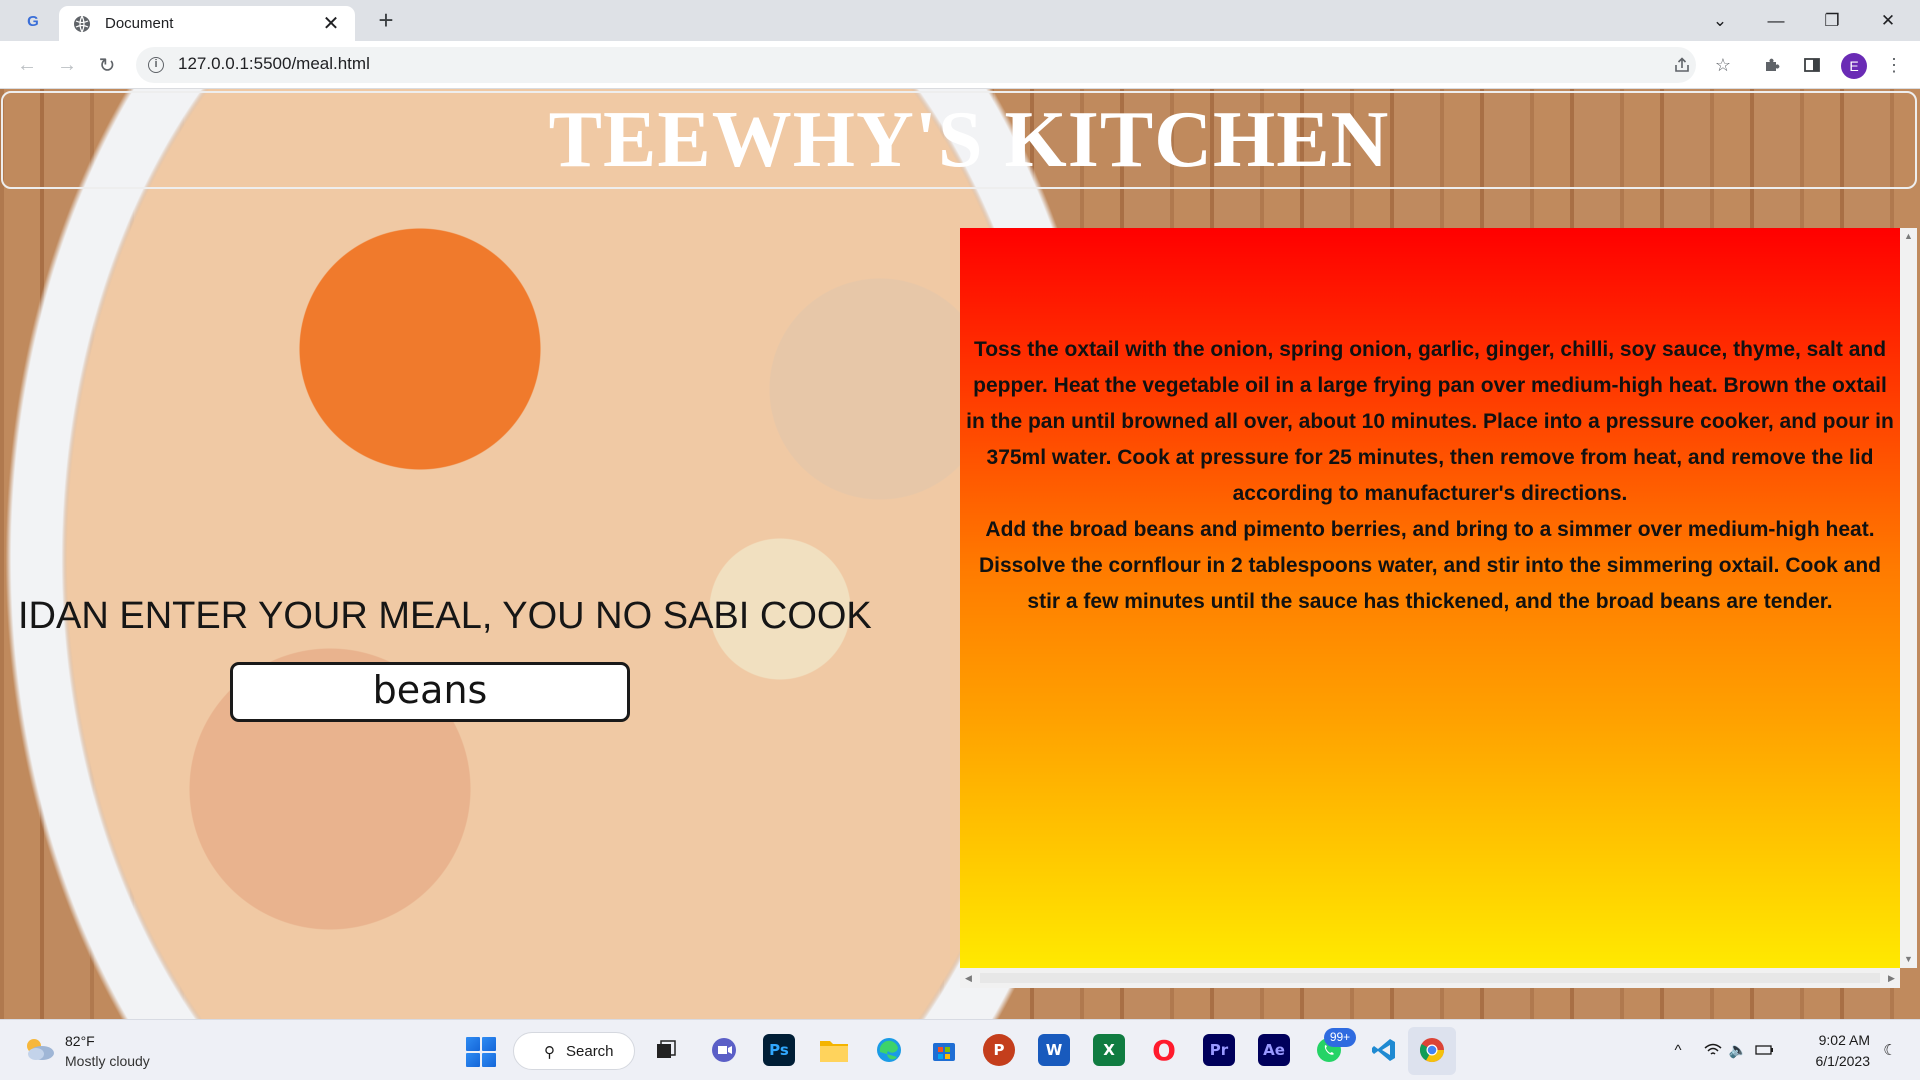 Image resolution: width=1920 pixels, height=1080 pixels. I want to click on notification-moon-icon: ☾, so click(1890, 1050).